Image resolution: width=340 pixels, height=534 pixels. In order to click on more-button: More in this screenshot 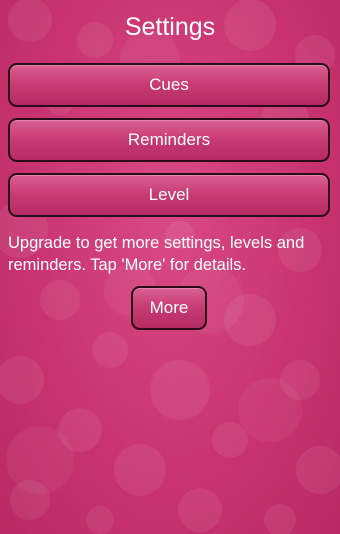, I will do `click(169, 308)`.